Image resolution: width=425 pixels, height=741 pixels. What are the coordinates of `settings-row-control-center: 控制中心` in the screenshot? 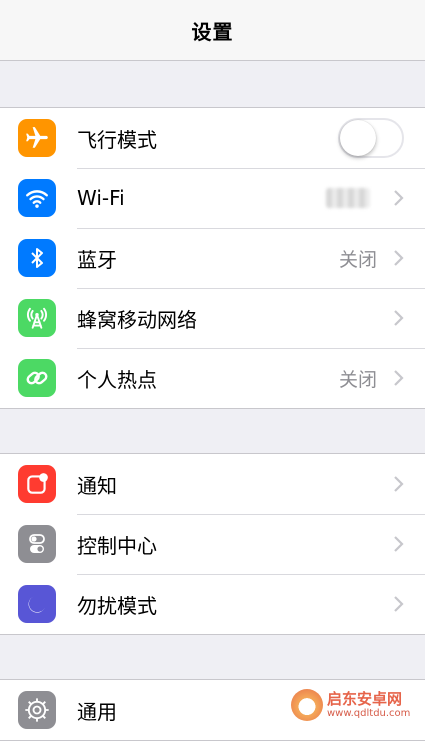 It's located at (212, 544).